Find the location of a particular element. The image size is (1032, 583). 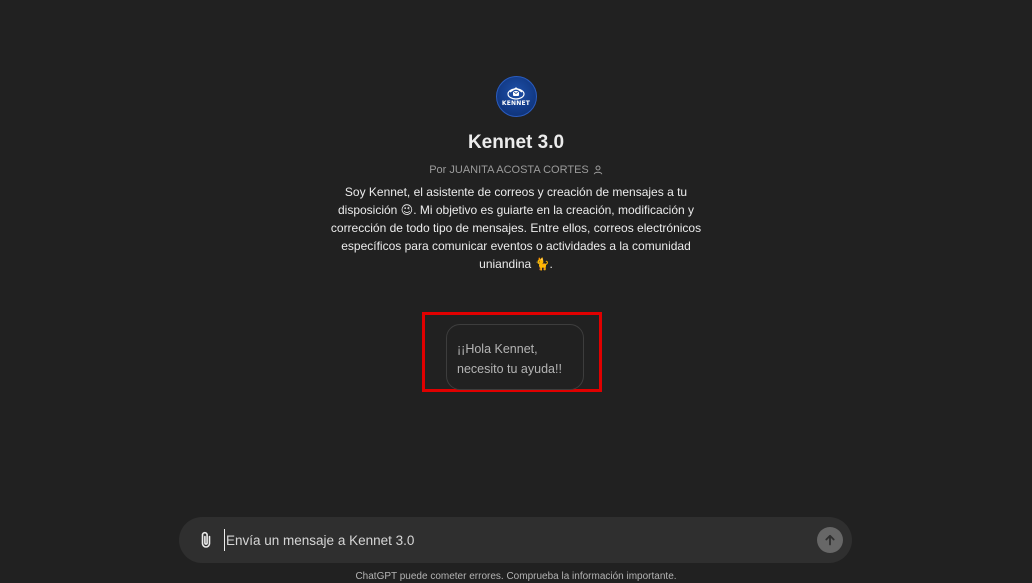

gpt-byline: Por JUANITA ACOSTA CORTES is located at coordinates (516, 170).